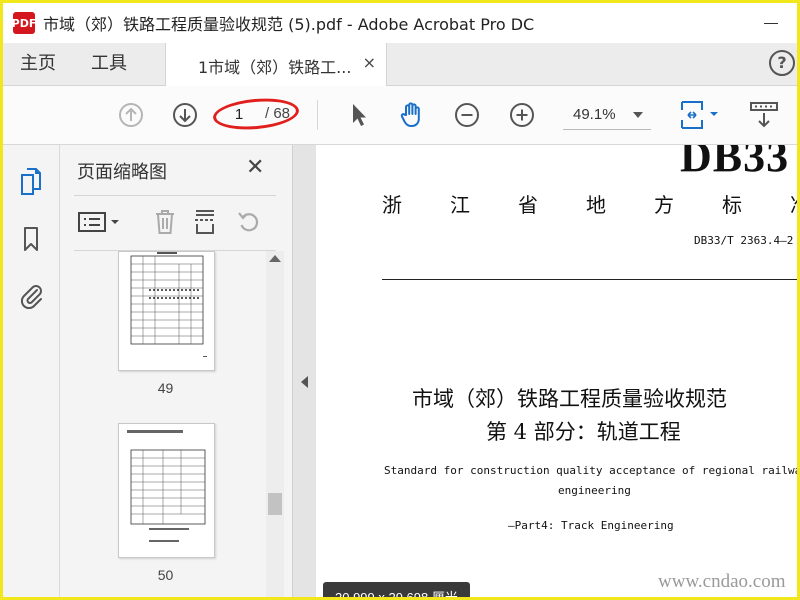 The image size is (800, 600). I want to click on english-part-title: —Part4: Track Engineering, so click(591, 525).